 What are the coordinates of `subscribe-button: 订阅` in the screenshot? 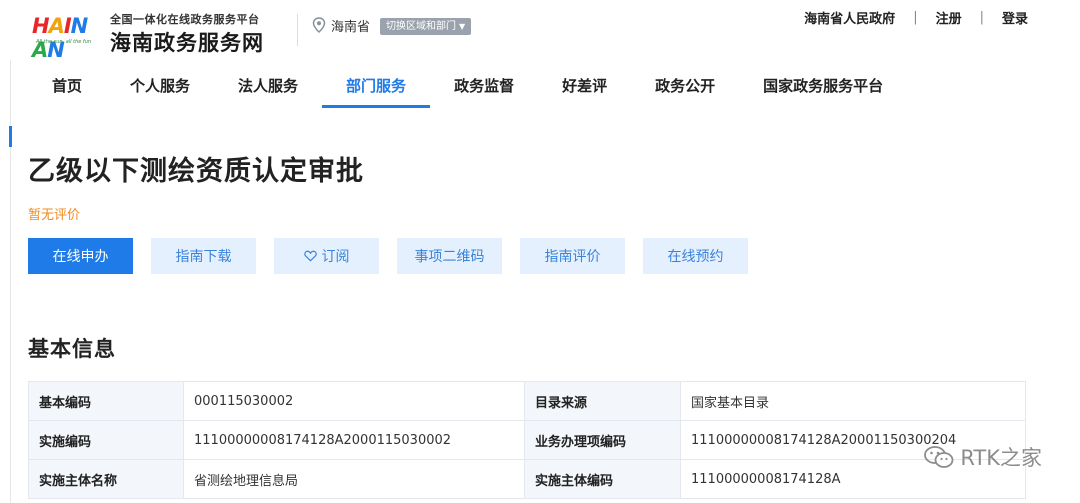 It's located at (326, 256).